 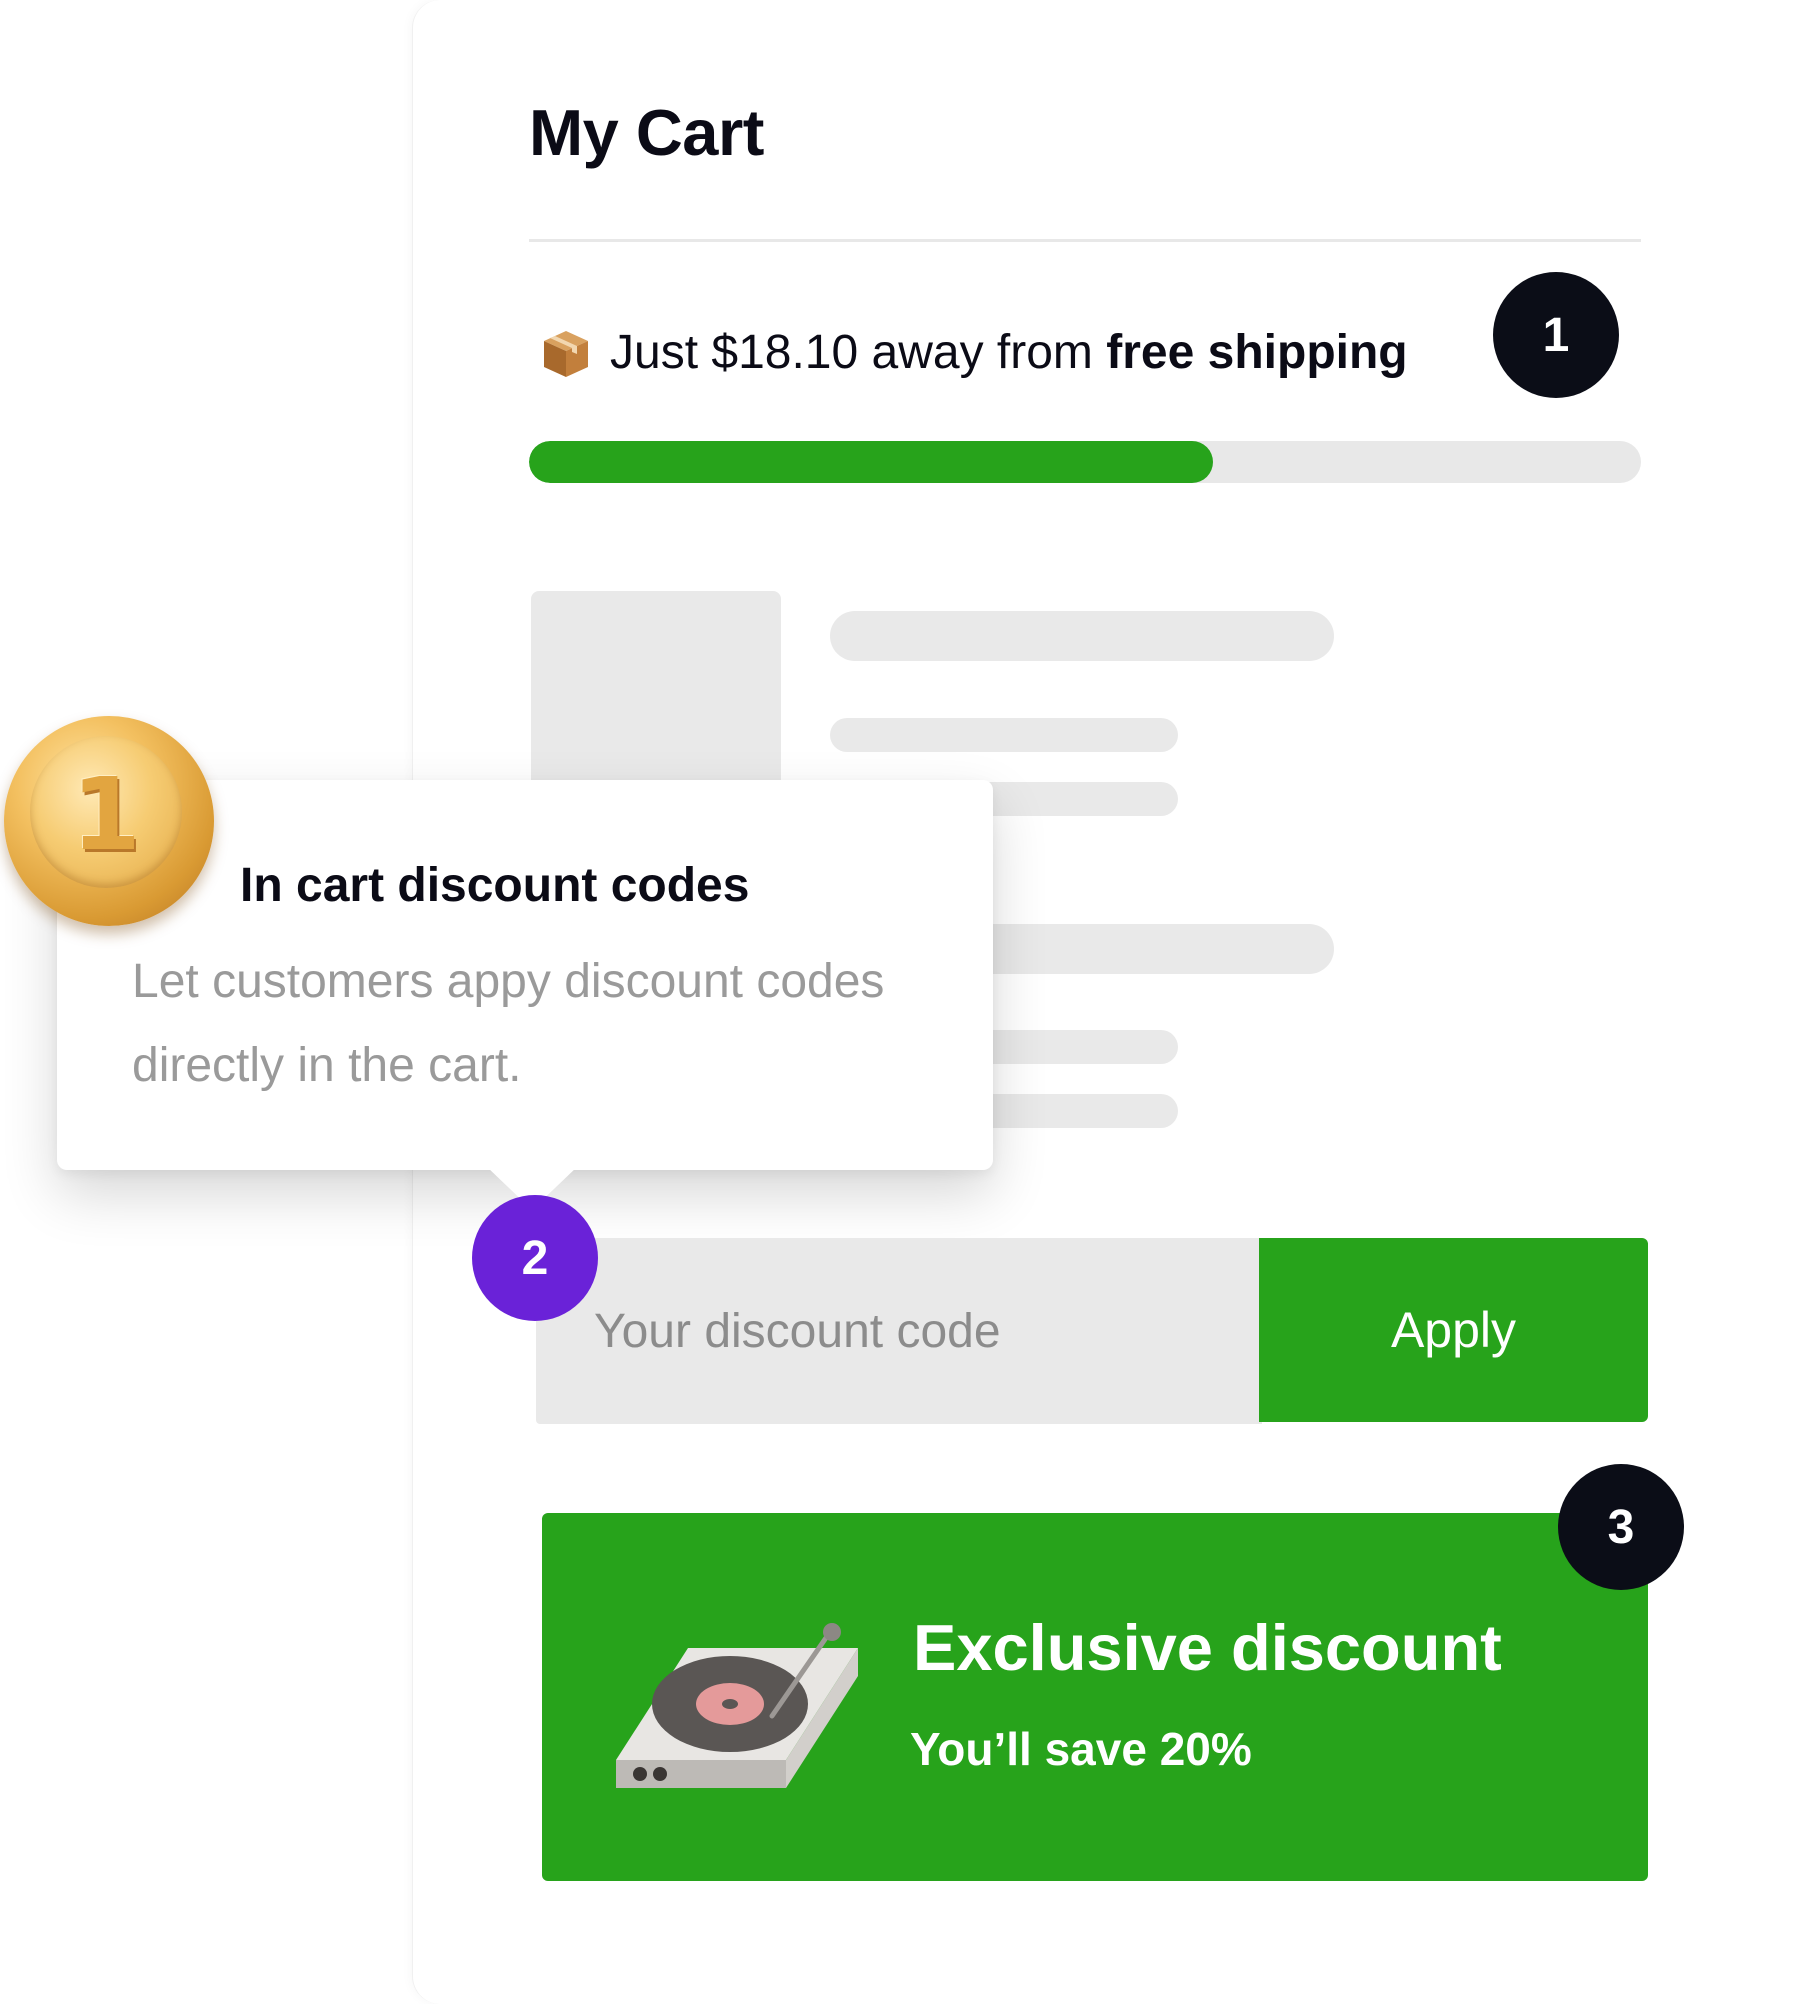 I want to click on product-title-placeholder, so click(x=1082, y=636).